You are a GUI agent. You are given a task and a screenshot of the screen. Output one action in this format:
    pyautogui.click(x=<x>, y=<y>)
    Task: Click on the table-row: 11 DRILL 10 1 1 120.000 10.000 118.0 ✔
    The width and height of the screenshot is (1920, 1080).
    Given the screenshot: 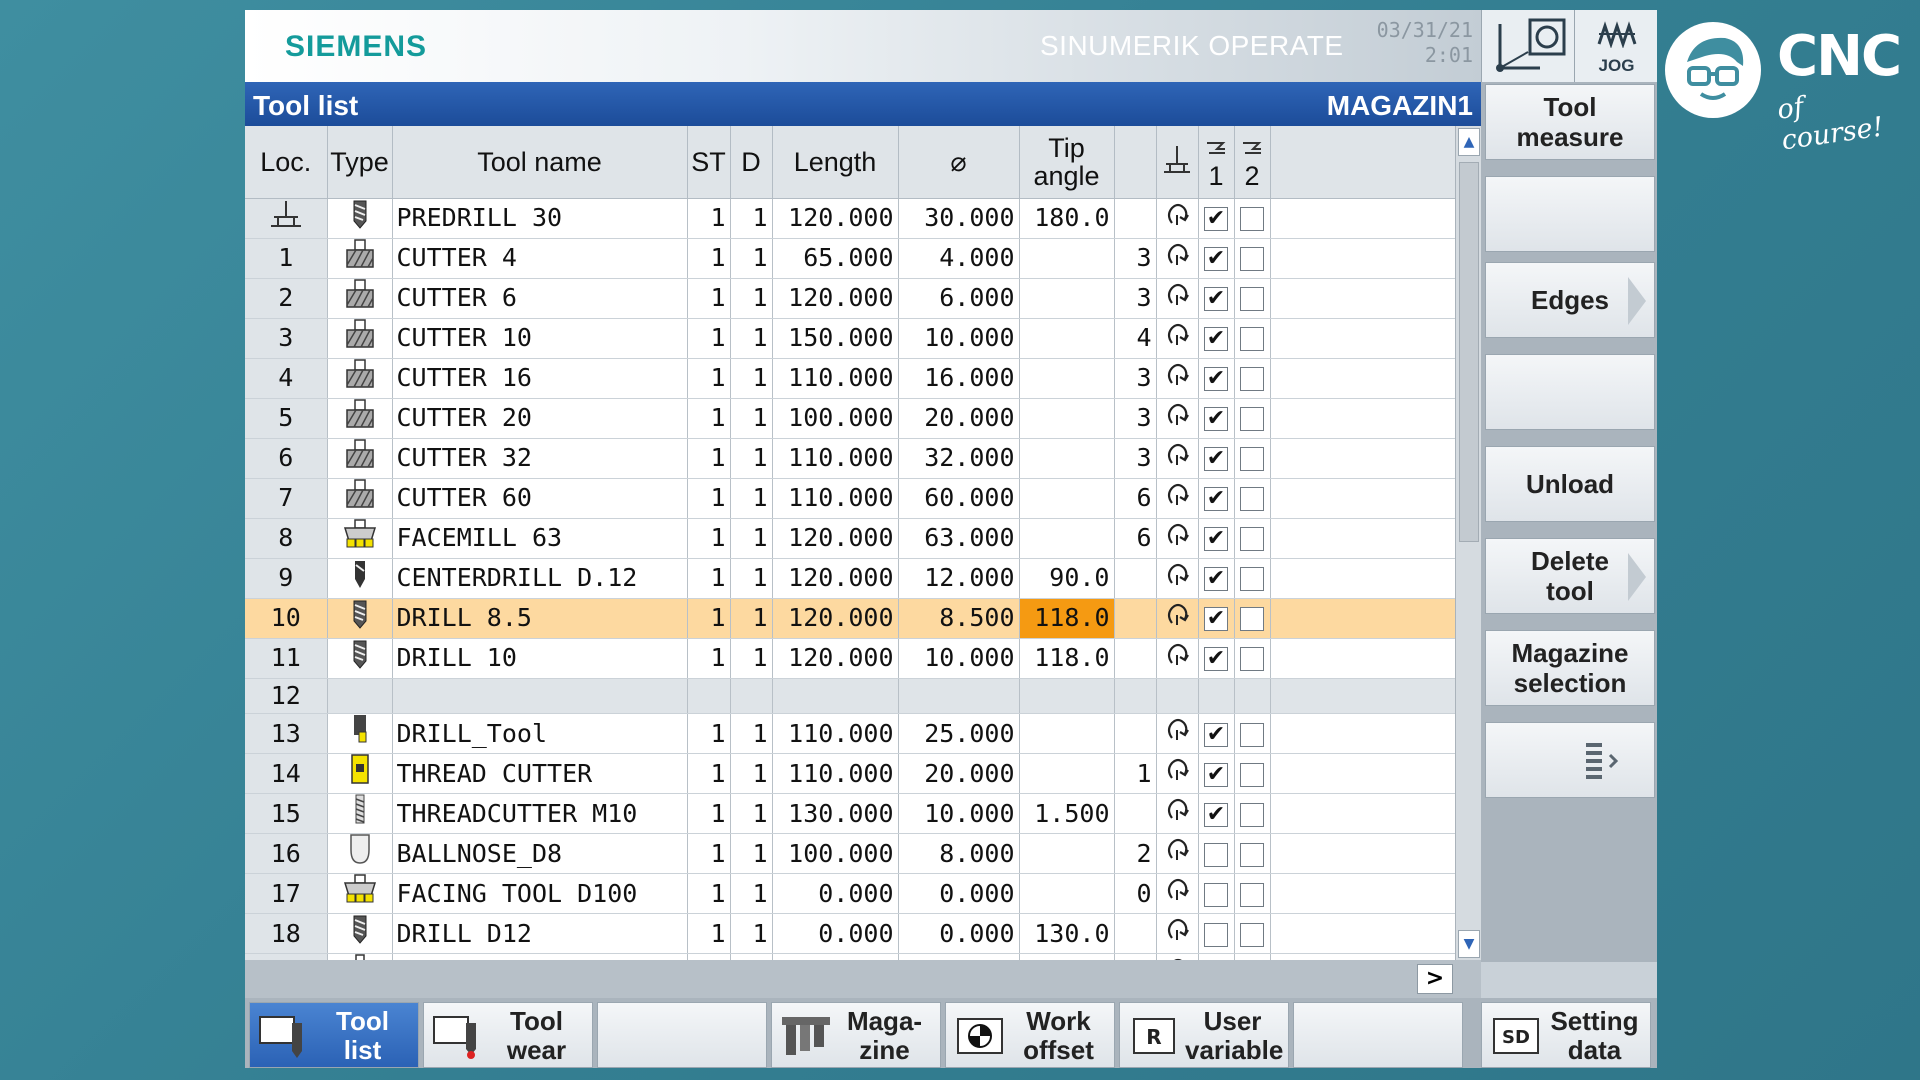 What is the action you would take?
    pyautogui.click(x=850, y=658)
    